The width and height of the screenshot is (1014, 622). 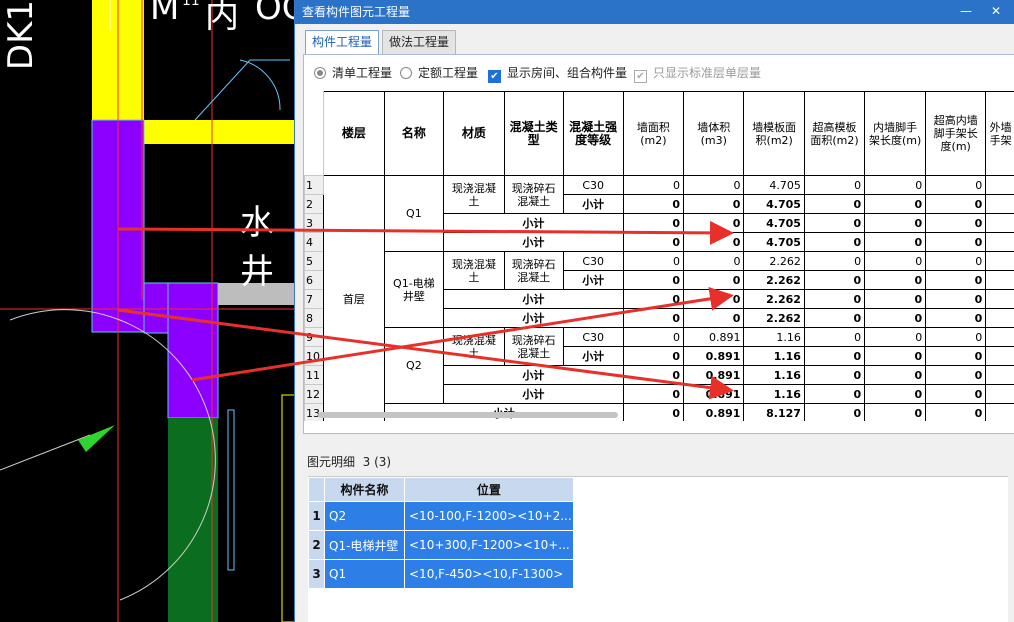 What do you see at coordinates (713, 133) in the screenshot?
I see `col-header-wall-volume: 墙体积(m3)` at bounding box center [713, 133].